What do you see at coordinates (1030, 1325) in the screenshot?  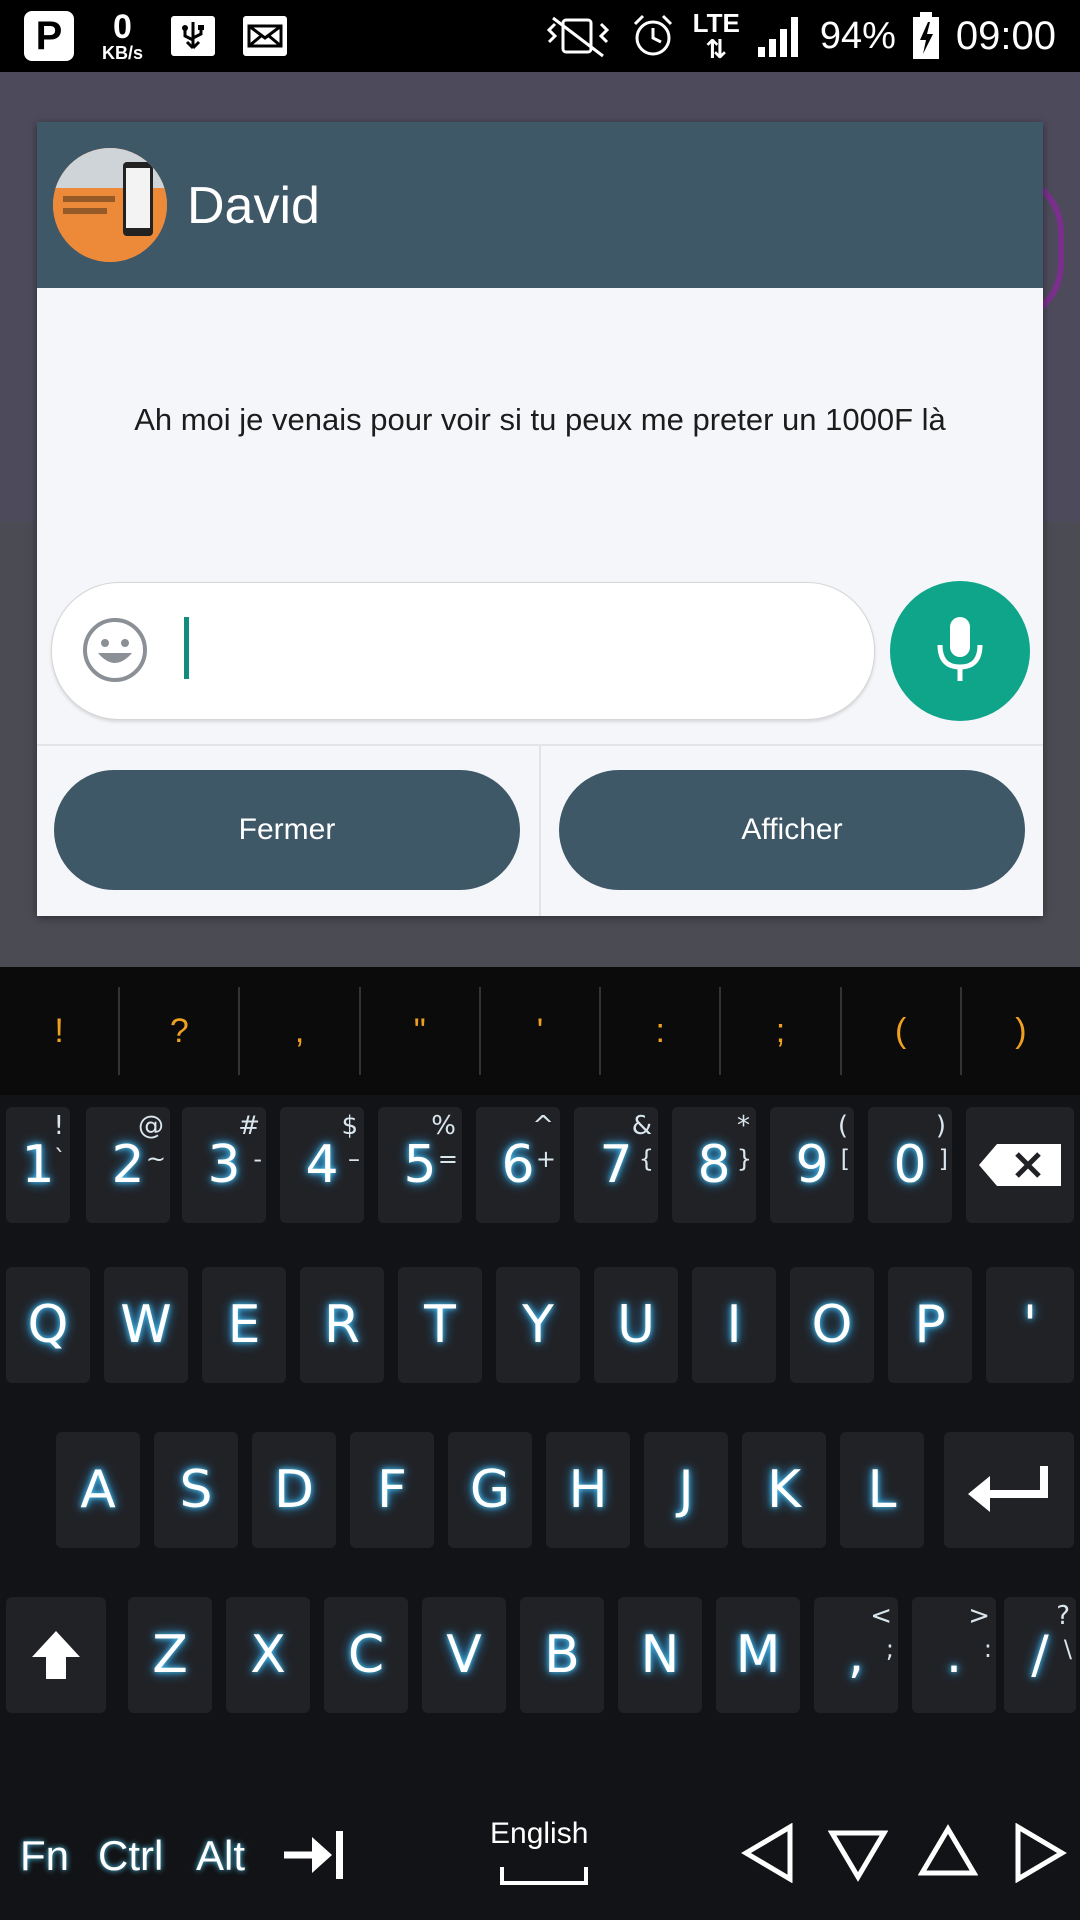 I see `key-apostrophe: '` at bounding box center [1030, 1325].